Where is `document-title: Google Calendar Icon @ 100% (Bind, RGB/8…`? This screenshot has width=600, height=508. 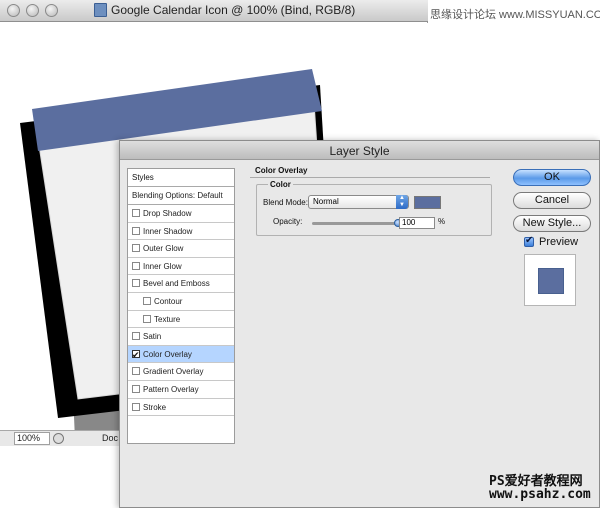
document-title: Google Calendar Icon @ 100% (Bind, RGB/8… is located at coordinates (224, 10).